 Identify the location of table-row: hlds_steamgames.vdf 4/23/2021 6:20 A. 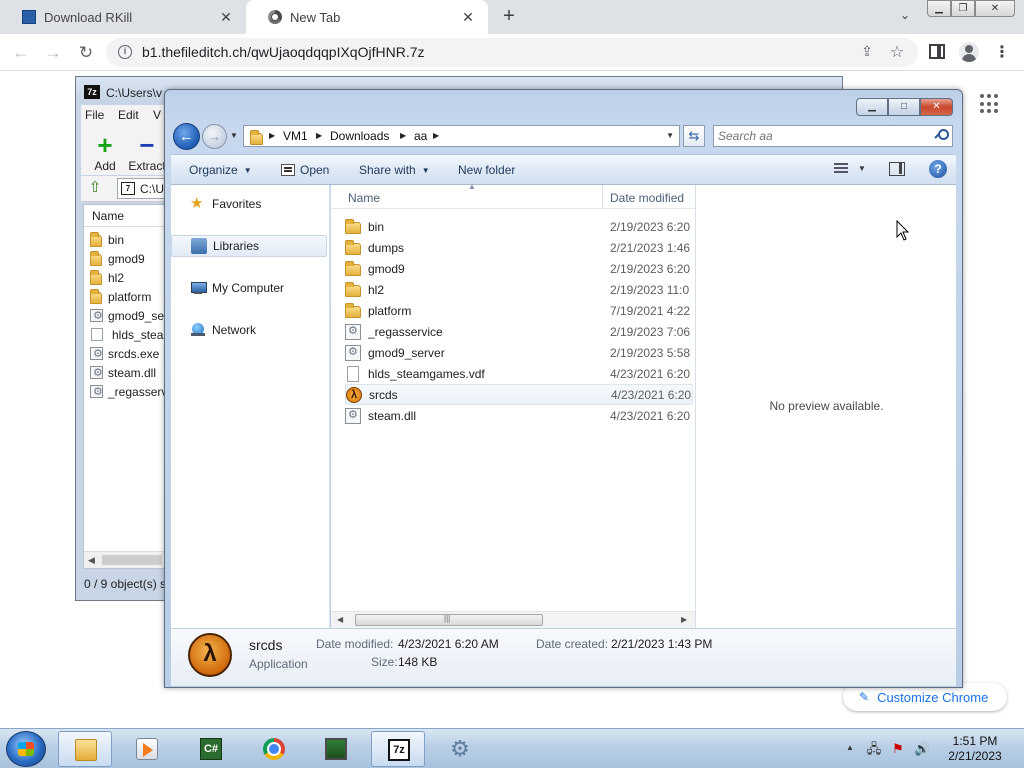
(519, 373).